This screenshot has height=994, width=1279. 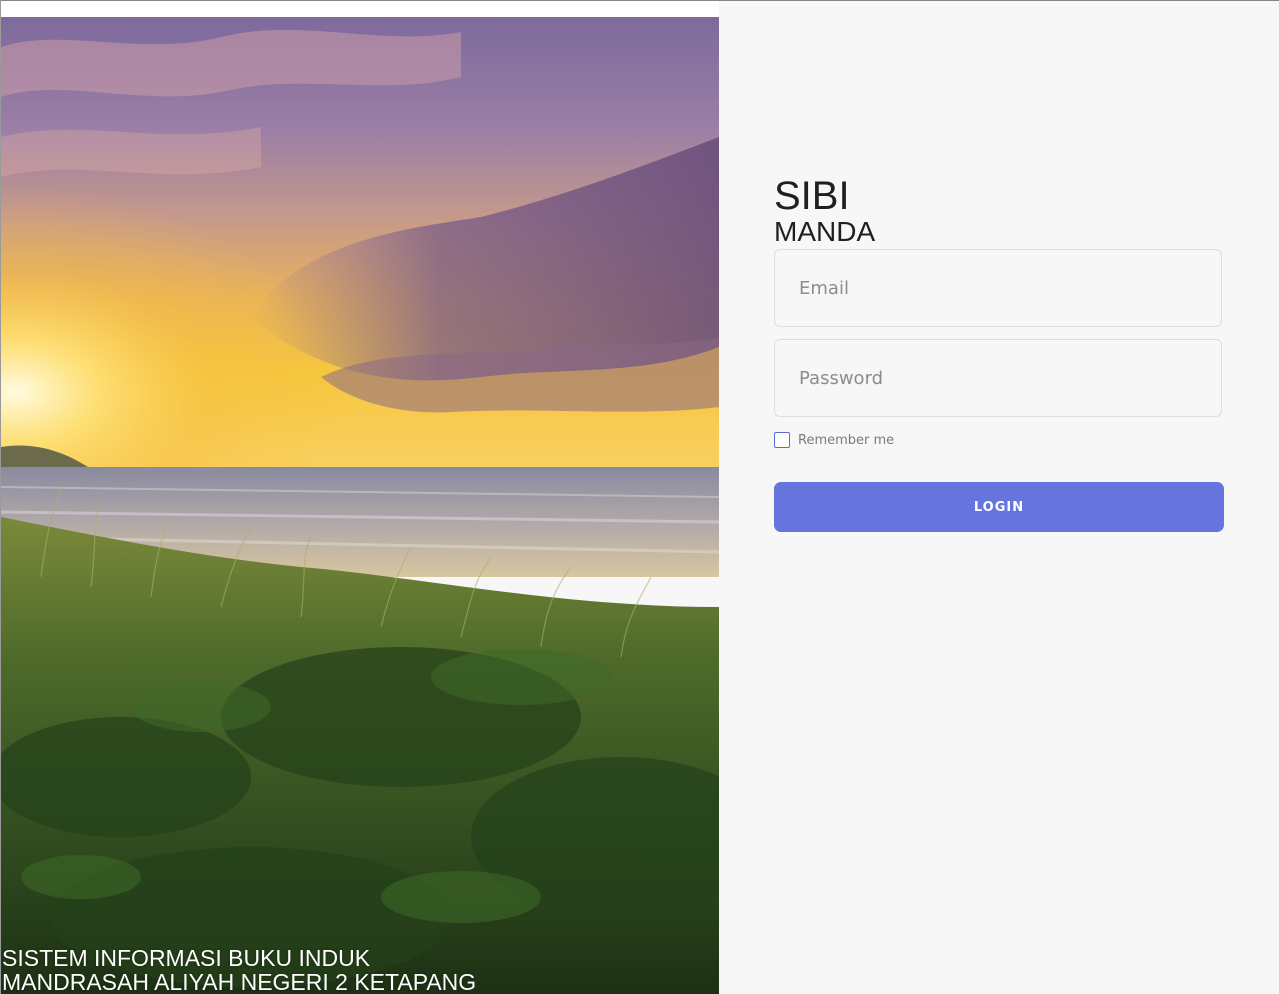 I want to click on email-input, so click(x=998, y=288).